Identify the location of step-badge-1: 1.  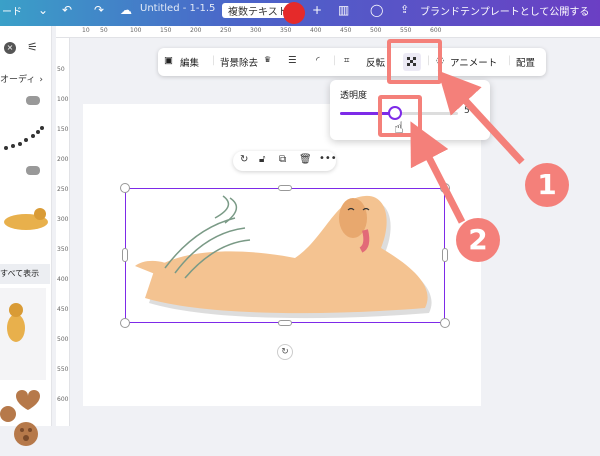
(547, 185).